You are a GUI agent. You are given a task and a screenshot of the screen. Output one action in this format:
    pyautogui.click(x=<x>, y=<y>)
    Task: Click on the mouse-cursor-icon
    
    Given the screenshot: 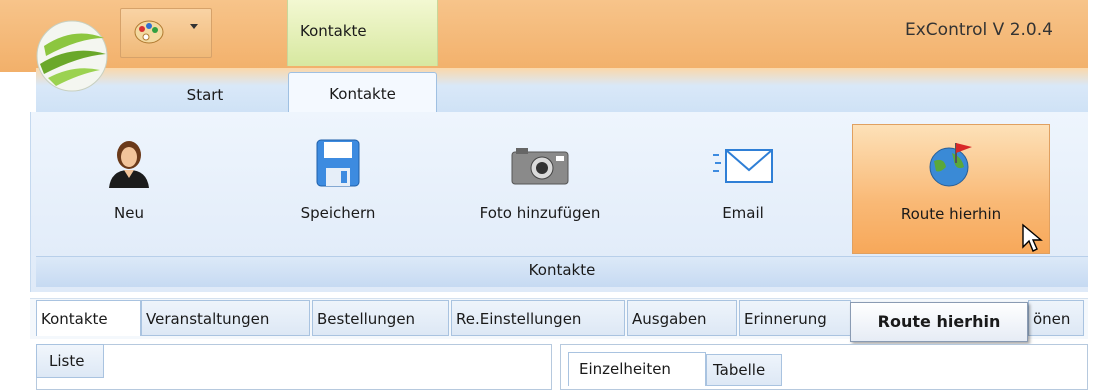 What is the action you would take?
    pyautogui.click(x=1032, y=237)
    